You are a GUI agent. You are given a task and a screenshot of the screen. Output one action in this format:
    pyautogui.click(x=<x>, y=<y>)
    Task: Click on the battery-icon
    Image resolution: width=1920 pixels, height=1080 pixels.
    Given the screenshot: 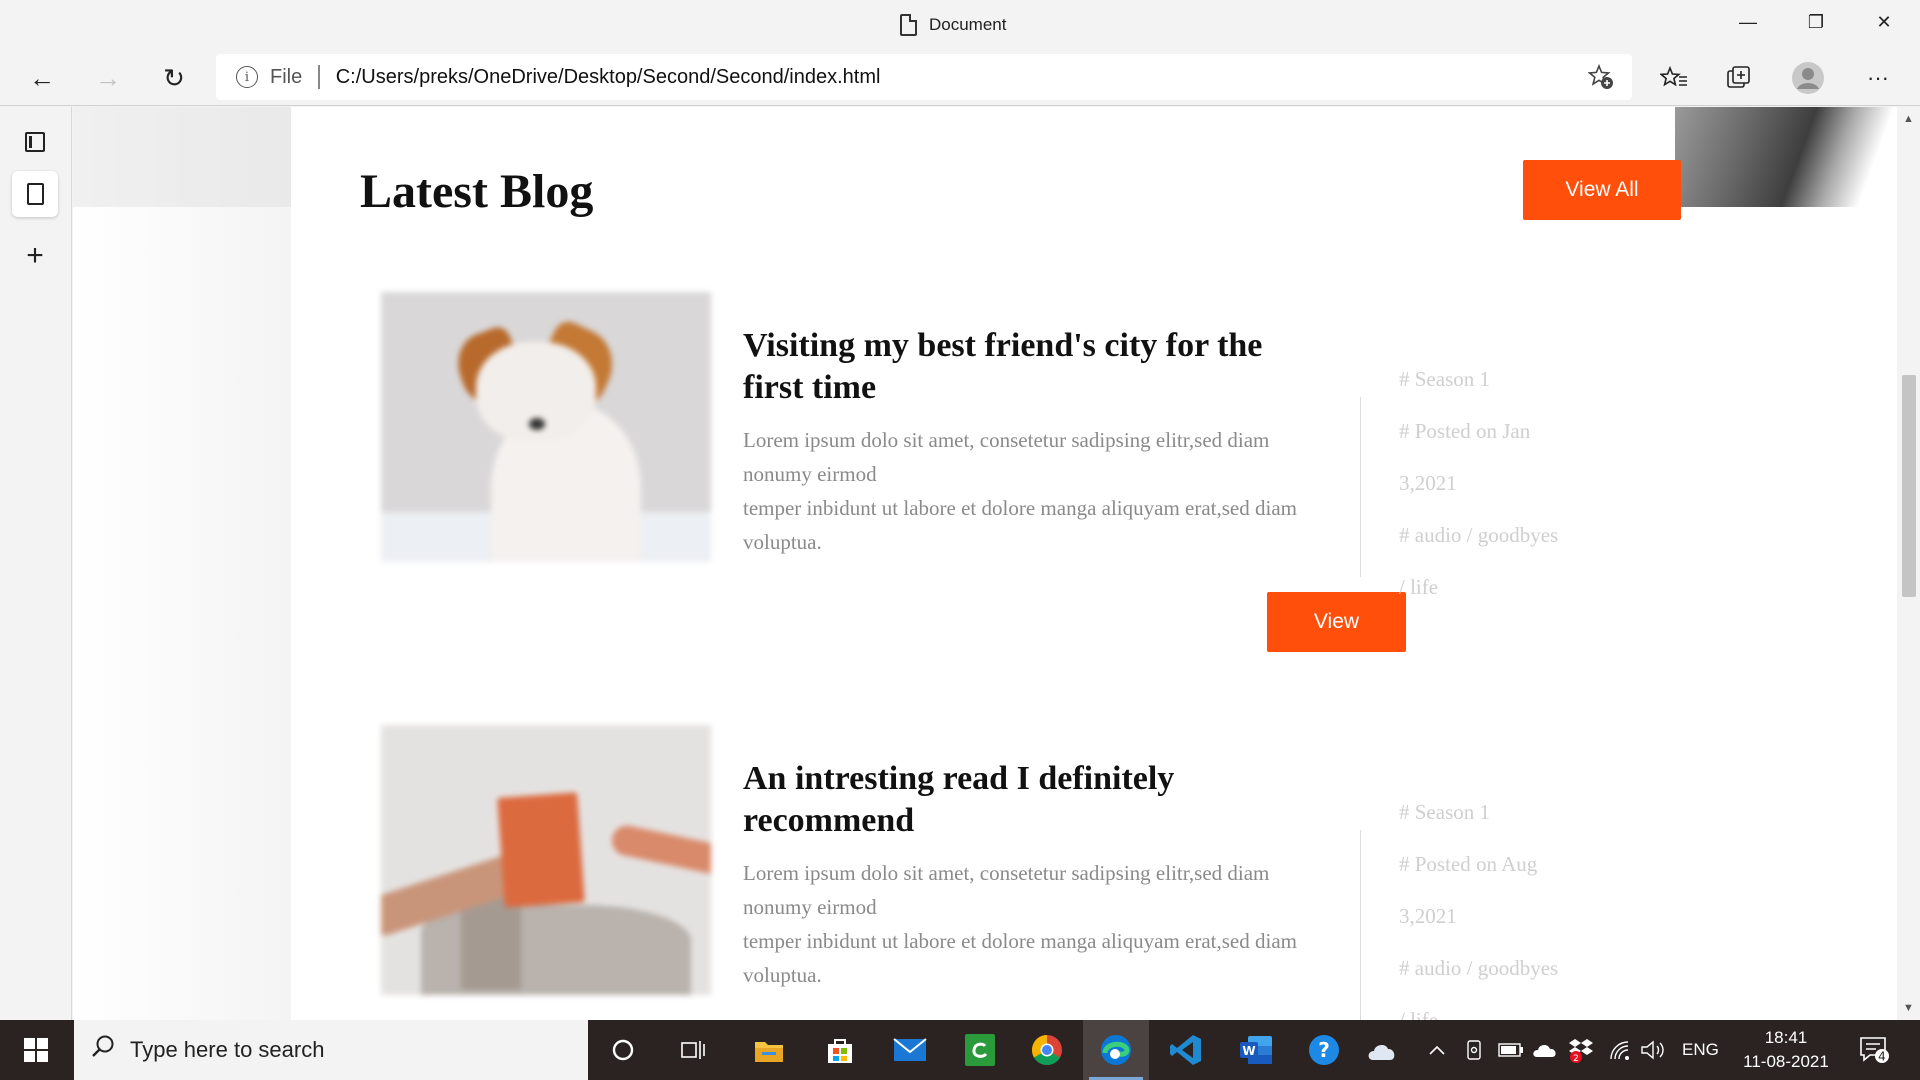 What is the action you would take?
    pyautogui.click(x=1511, y=1050)
    